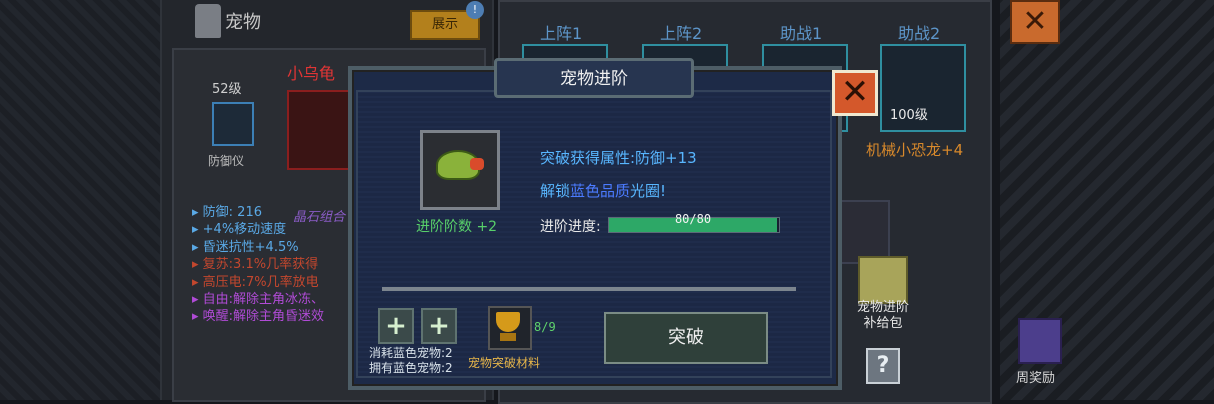  Describe the element at coordinates (439, 326) in the screenshot. I see `add-pet-button-2: +` at that location.